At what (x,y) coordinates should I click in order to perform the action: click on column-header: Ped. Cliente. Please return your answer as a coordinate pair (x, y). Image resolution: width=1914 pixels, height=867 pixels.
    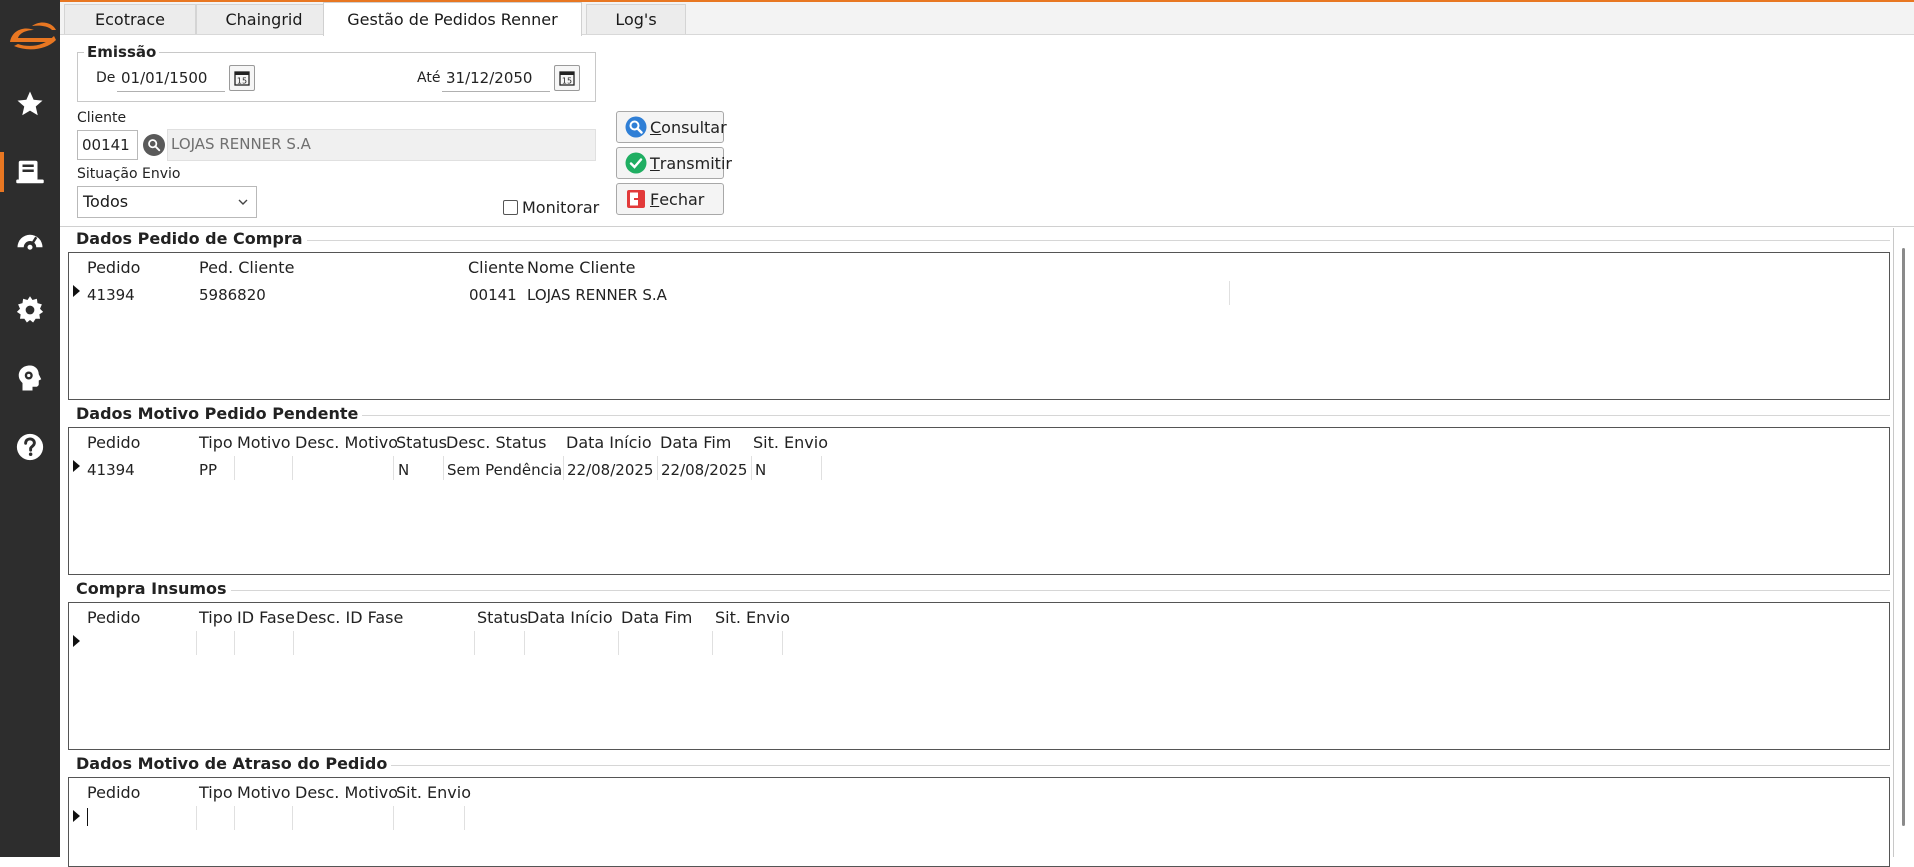
    Looking at the image, I should click on (246, 267).